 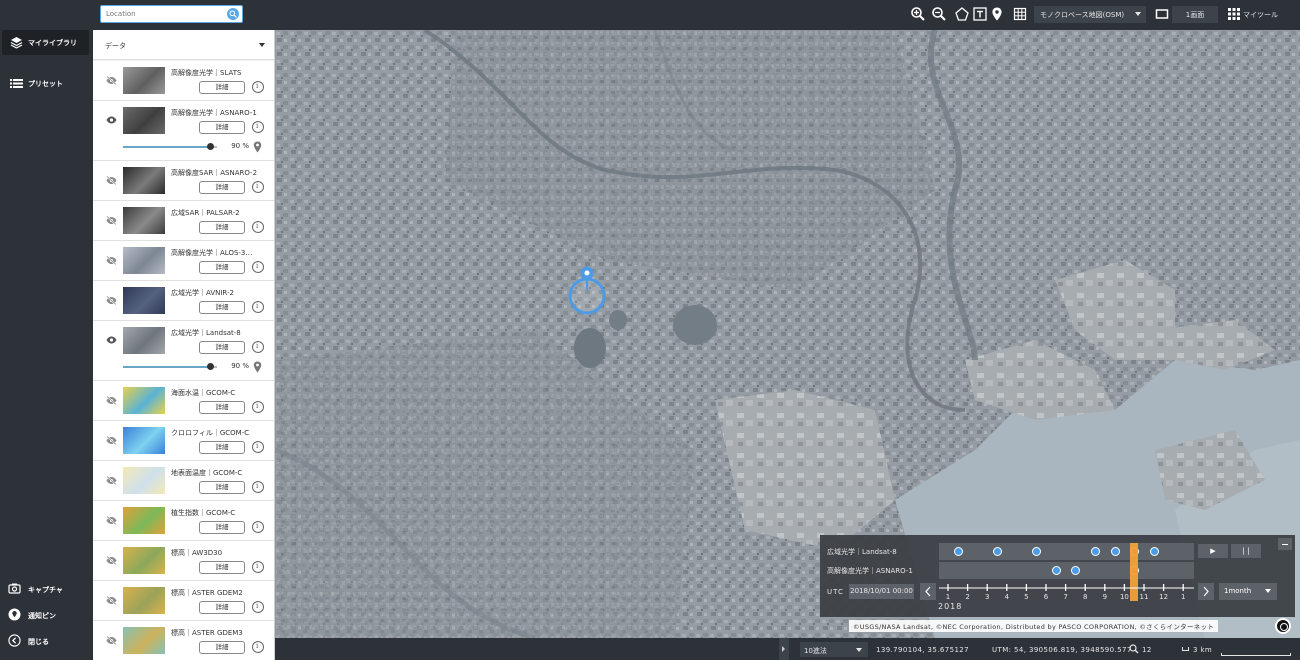 I want to click on timeline-axis: 1 2 3 4 5 6 7 8 9 10 11 12 1, so click(x=1066, y=592).